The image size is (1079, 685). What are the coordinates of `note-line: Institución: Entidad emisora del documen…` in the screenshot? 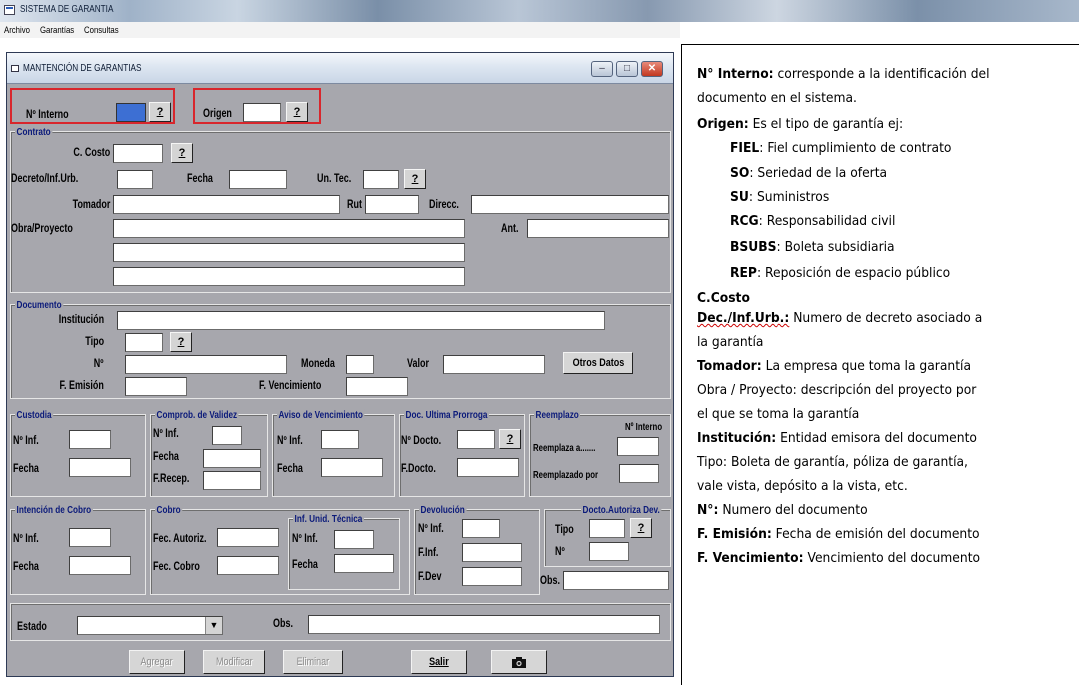 It's located at (837, 438).